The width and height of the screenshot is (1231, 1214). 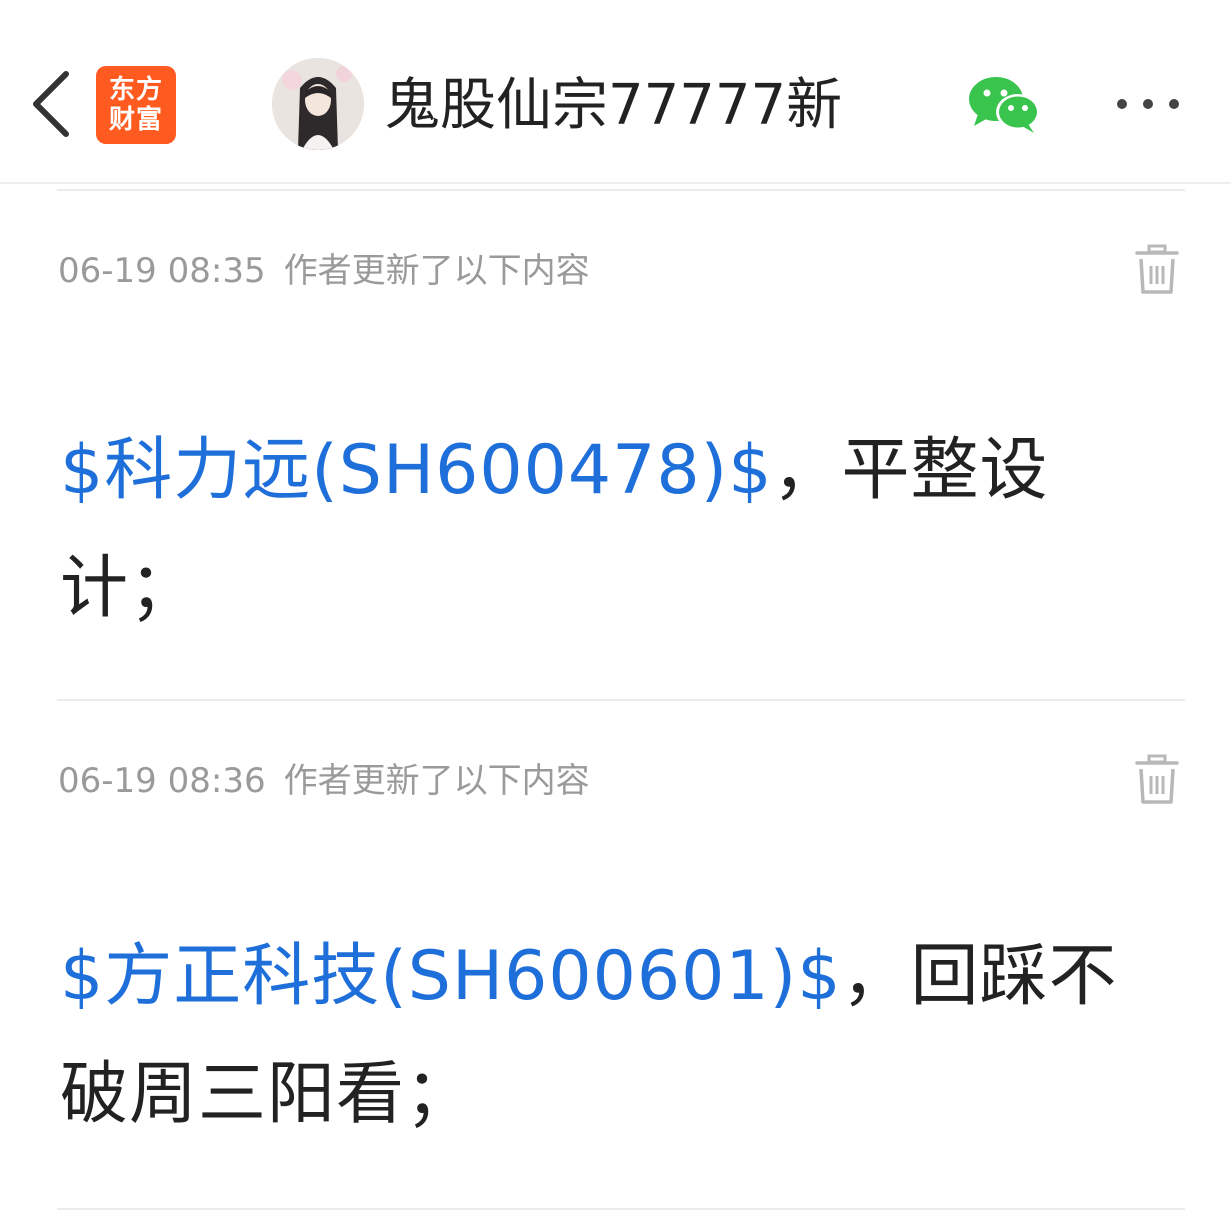 I want to click on stock-link: $方正科技(SH600601)$, so click(x=450, y=976).